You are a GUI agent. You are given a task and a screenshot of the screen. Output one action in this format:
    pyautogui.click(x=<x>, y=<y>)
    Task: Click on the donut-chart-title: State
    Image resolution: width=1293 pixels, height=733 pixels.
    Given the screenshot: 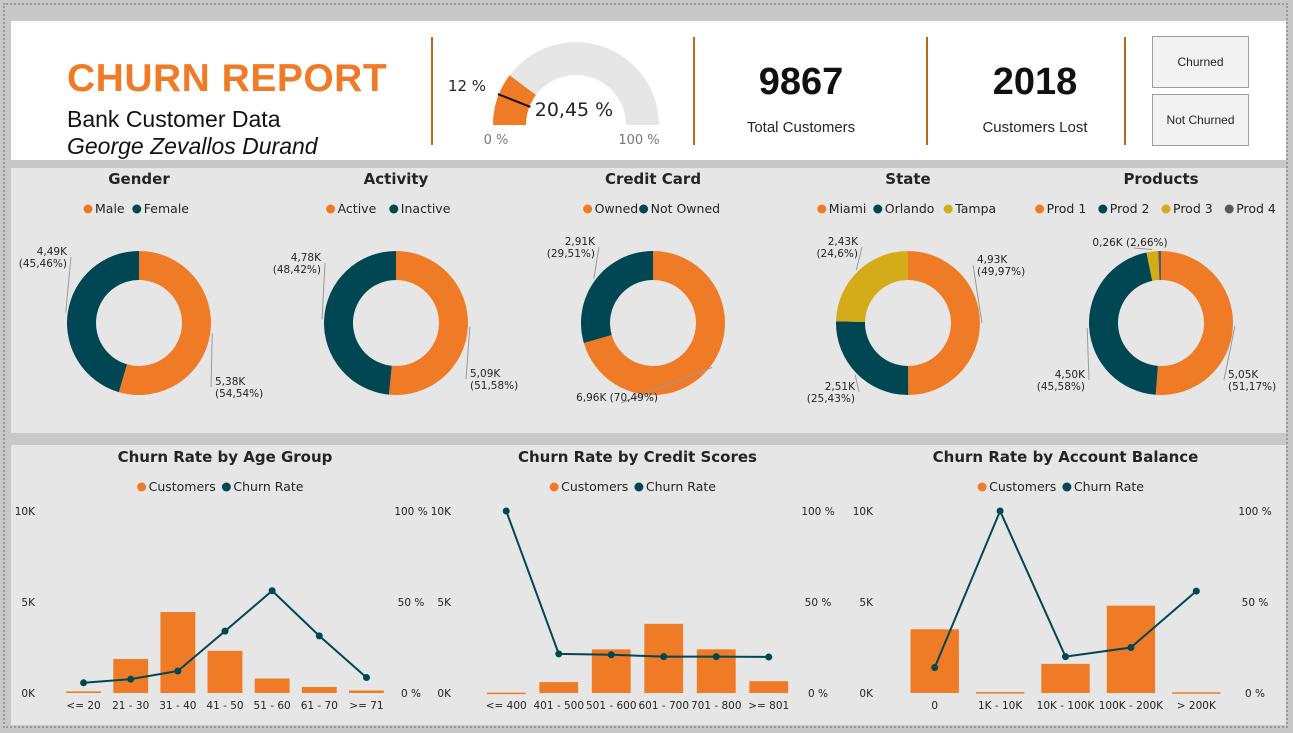 What is the action you would take?
    pyautogui.click(x=907, y=179)
    